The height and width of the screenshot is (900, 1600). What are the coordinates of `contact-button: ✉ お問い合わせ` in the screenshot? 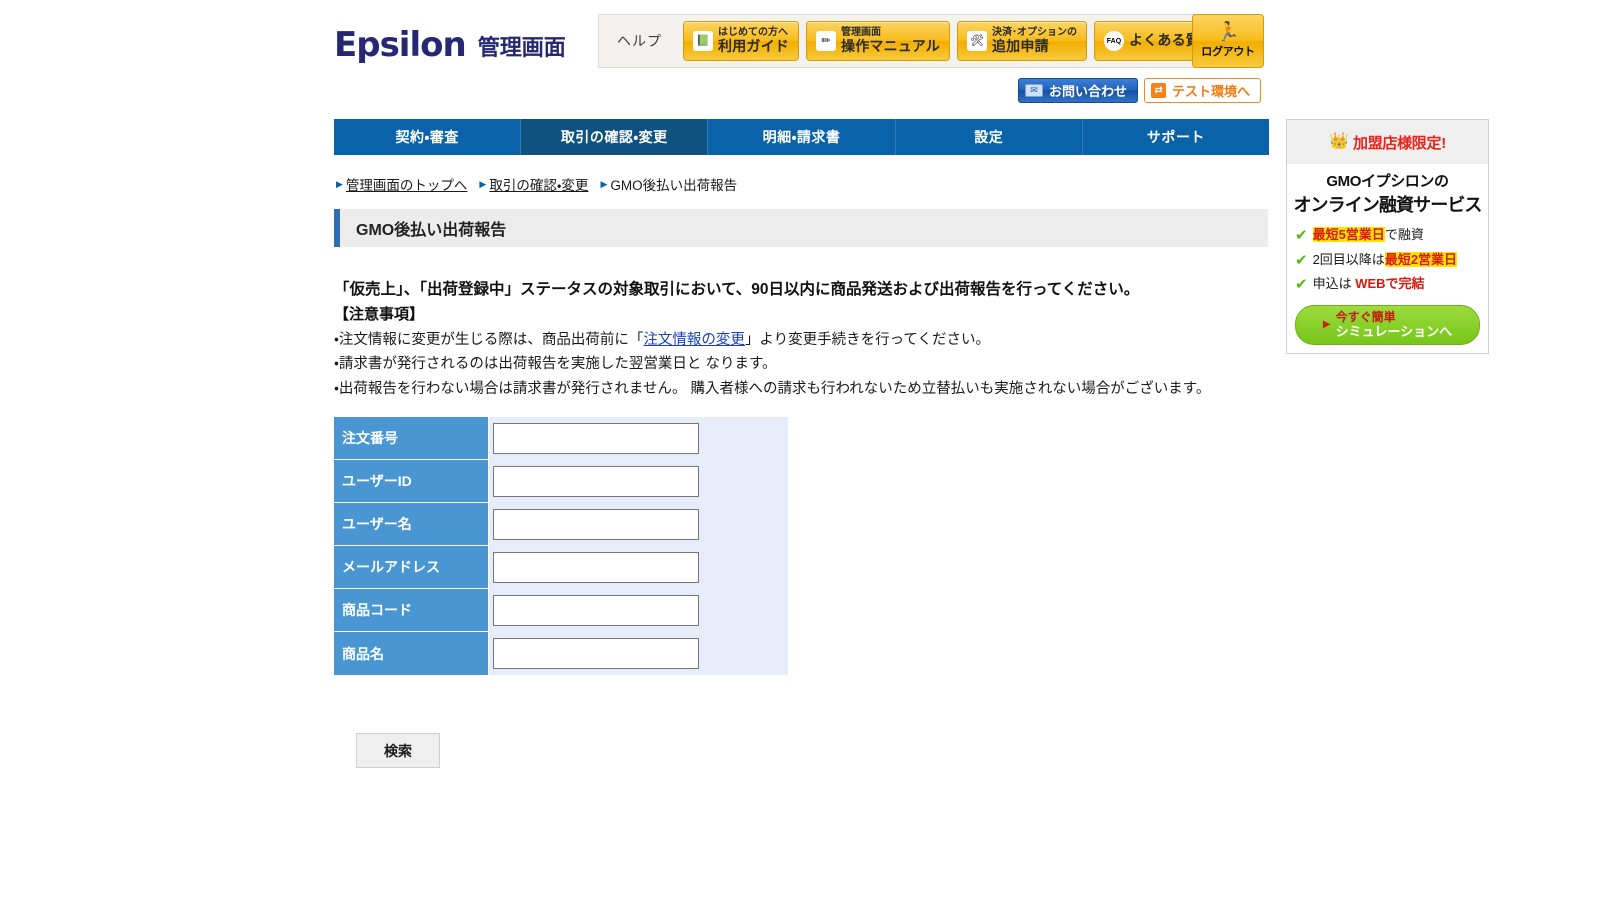 It's located at (1078, 90).